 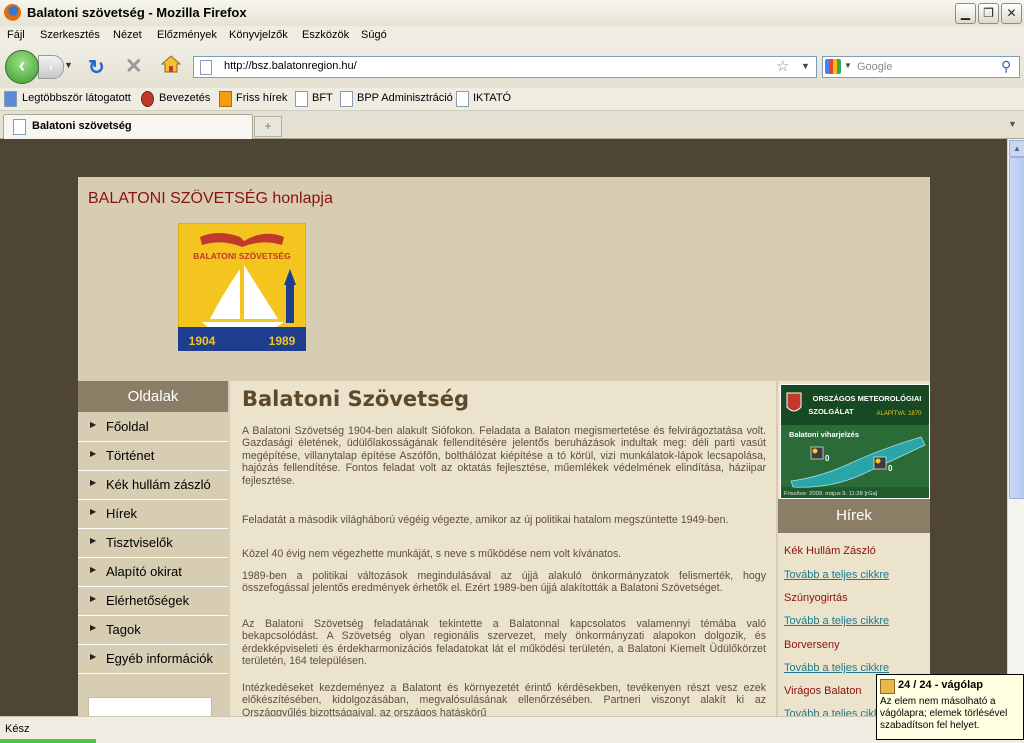 I want to click on menu-bookmarks: Könyvjelzők, so click(x=258, y=35).